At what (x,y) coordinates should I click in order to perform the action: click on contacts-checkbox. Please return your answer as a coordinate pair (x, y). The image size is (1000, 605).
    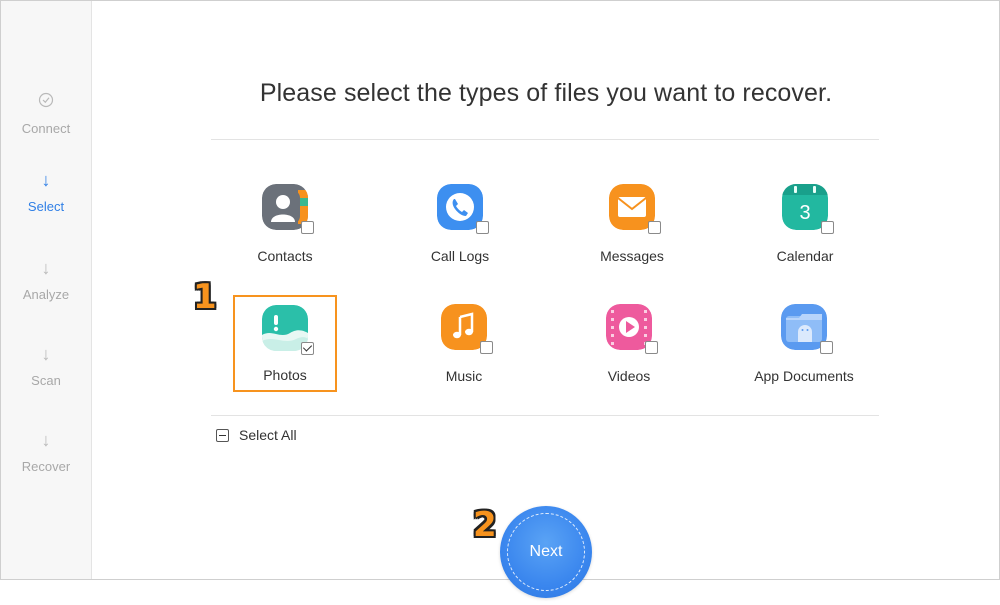
    Looking at the image, I should click on (307, 227).